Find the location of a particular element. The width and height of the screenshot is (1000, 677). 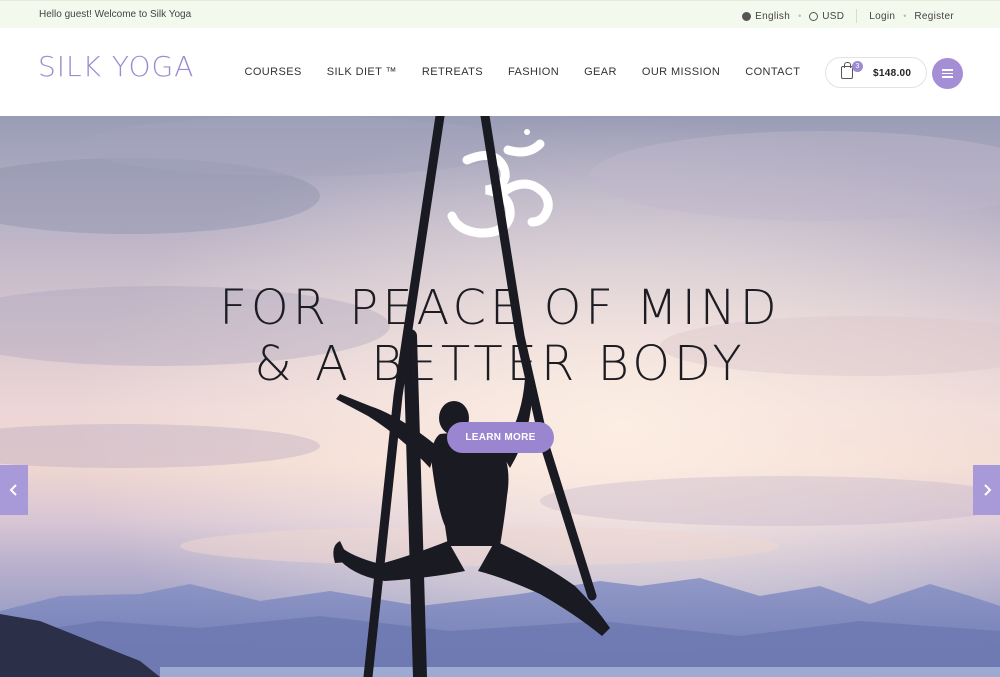

currency-selector: USD is located at coordinates (826, 16).